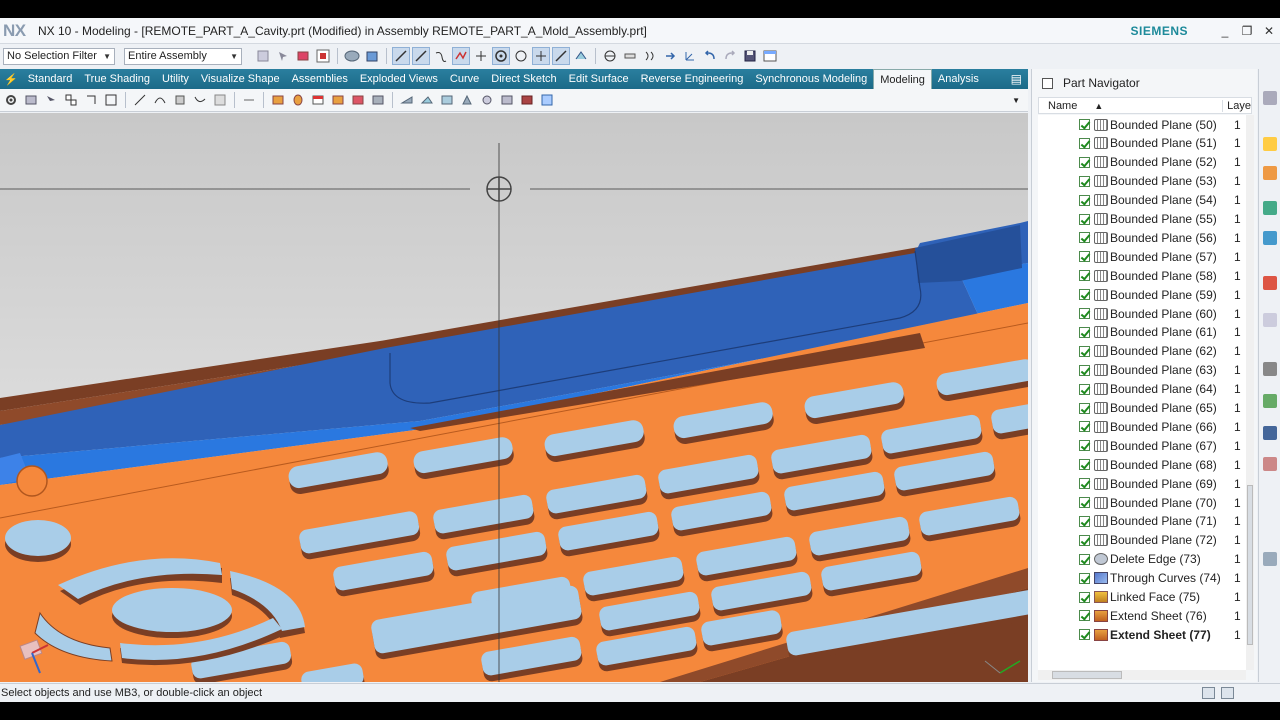 The width and height of the screenshot is (1280, 720). What do you see at coordinates (1142, 445) in the screenshot?
I see `feature-tree-row: Bounded Plane (67) 1` at bounding box center [1142, 445].